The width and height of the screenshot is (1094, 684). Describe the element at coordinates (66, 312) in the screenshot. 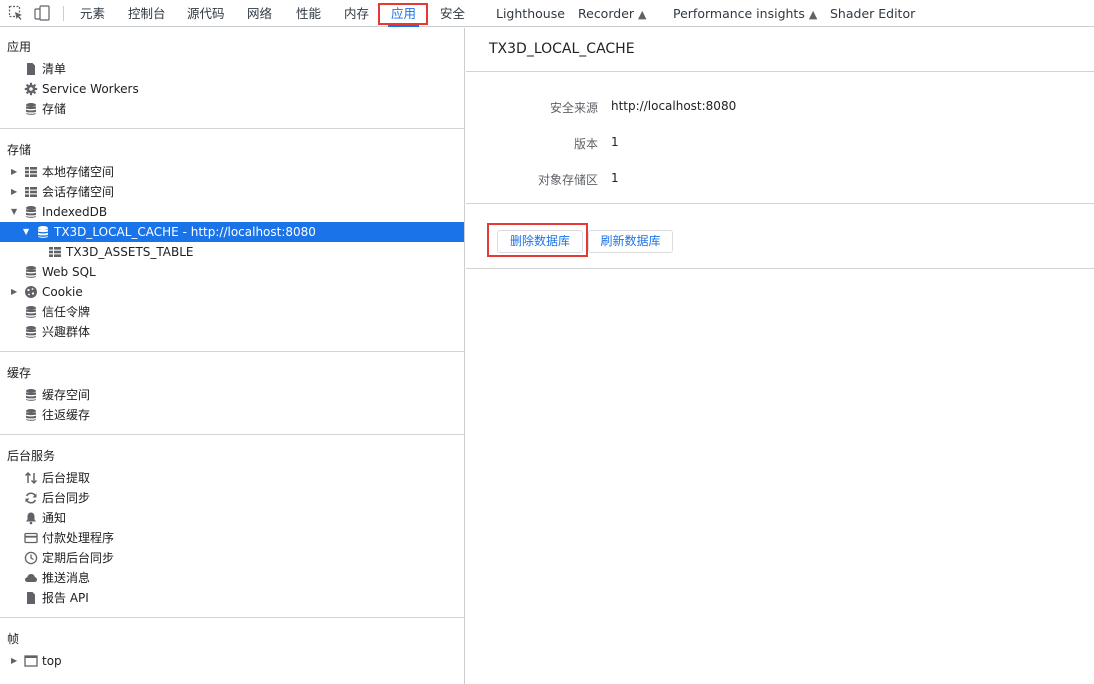

I see `sidebar-item-label: 信任令牌` at that location.